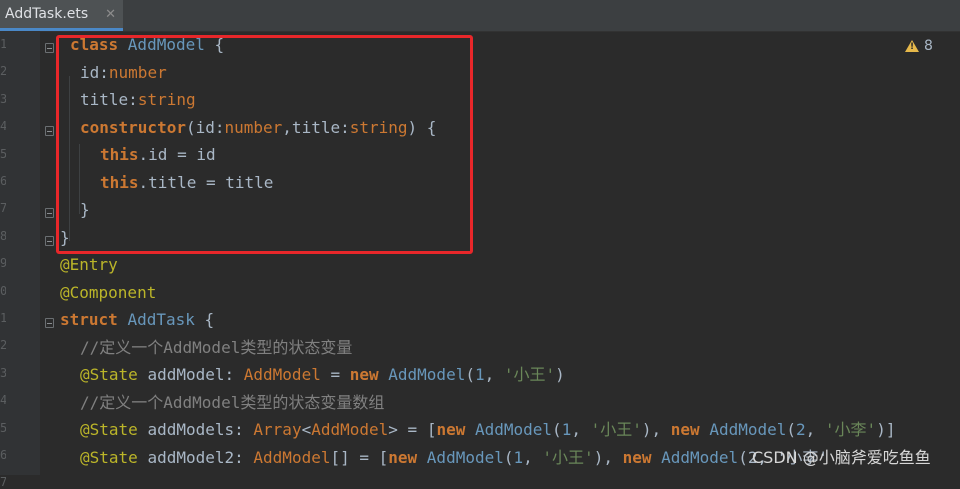 This screenshot has width=960, height=489. Describe the element at coordinates (560, 374) in the screenshot. I see `code-token: )` at that location.